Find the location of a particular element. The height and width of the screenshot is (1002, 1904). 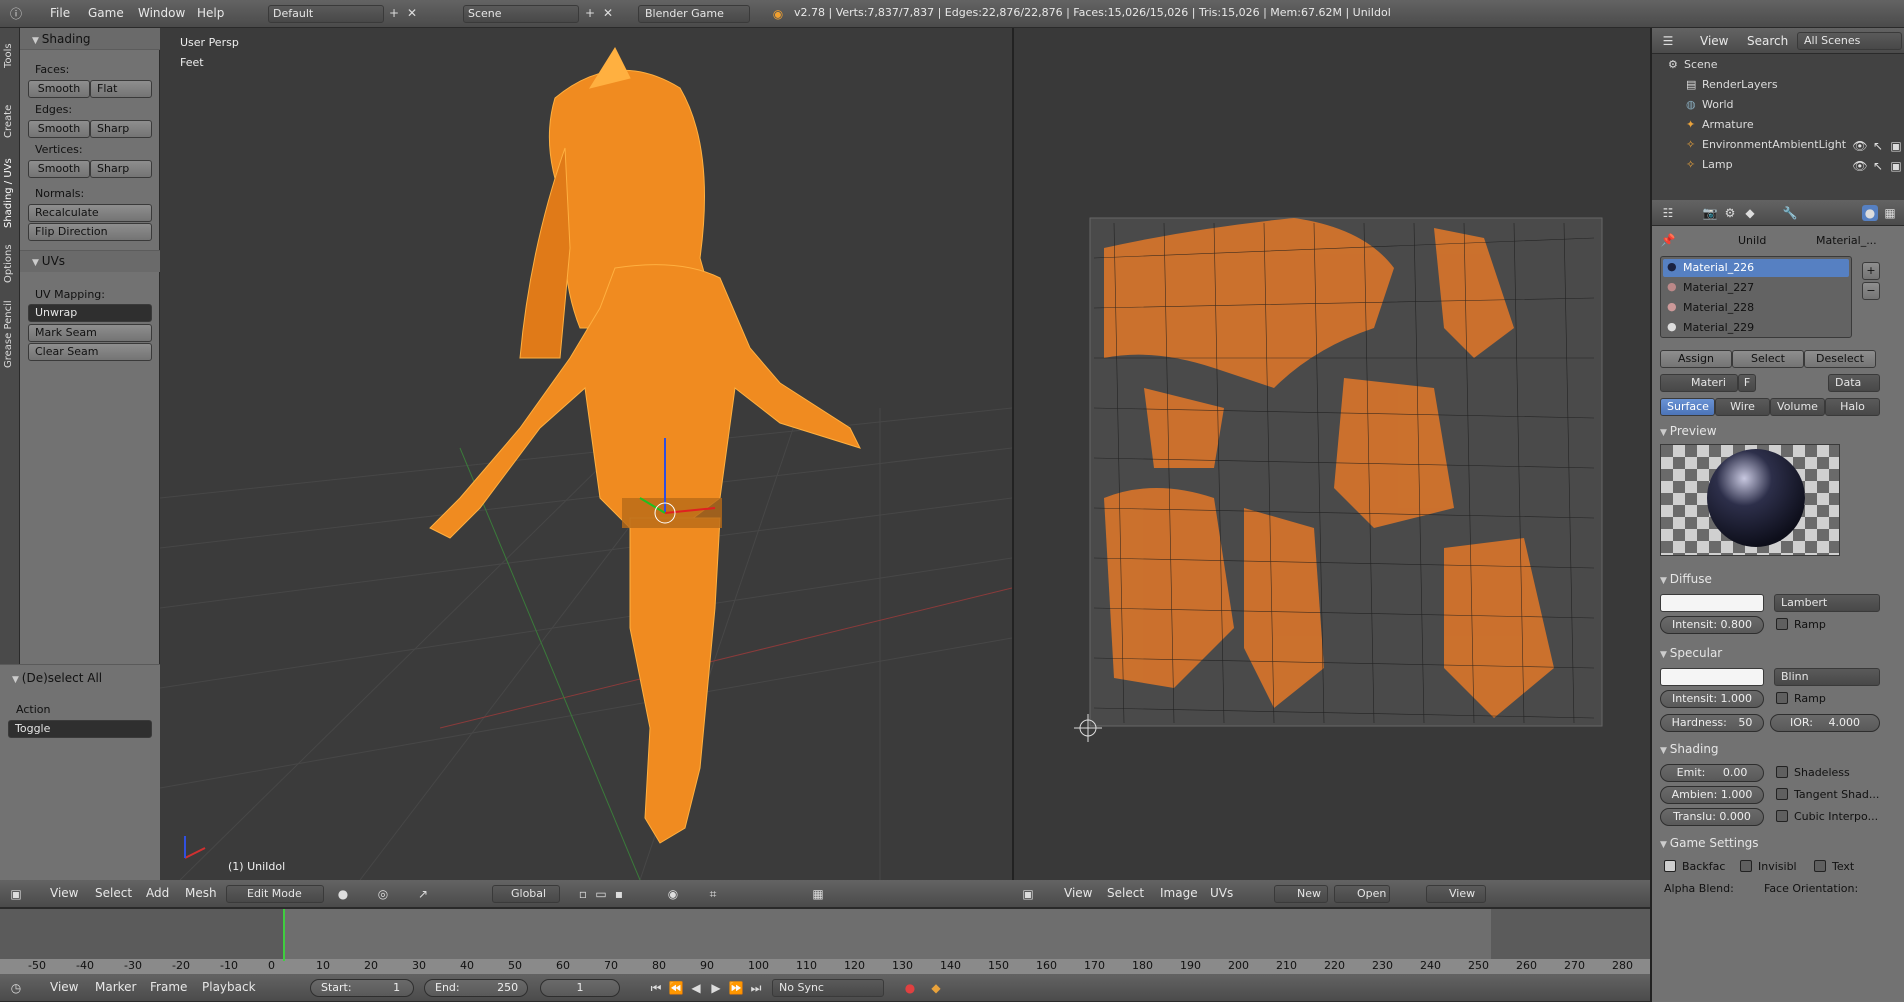

deselect-button: Deselect is located at coordinates (1840, 359).